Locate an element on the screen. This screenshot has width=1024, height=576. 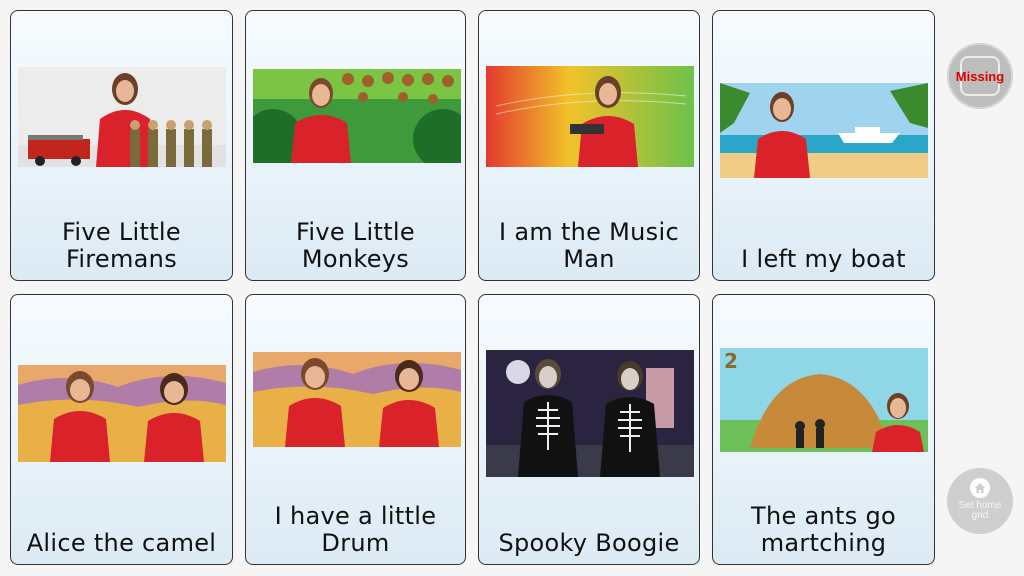
music-man-video-thumbnail is located at coordinates (590, 116).